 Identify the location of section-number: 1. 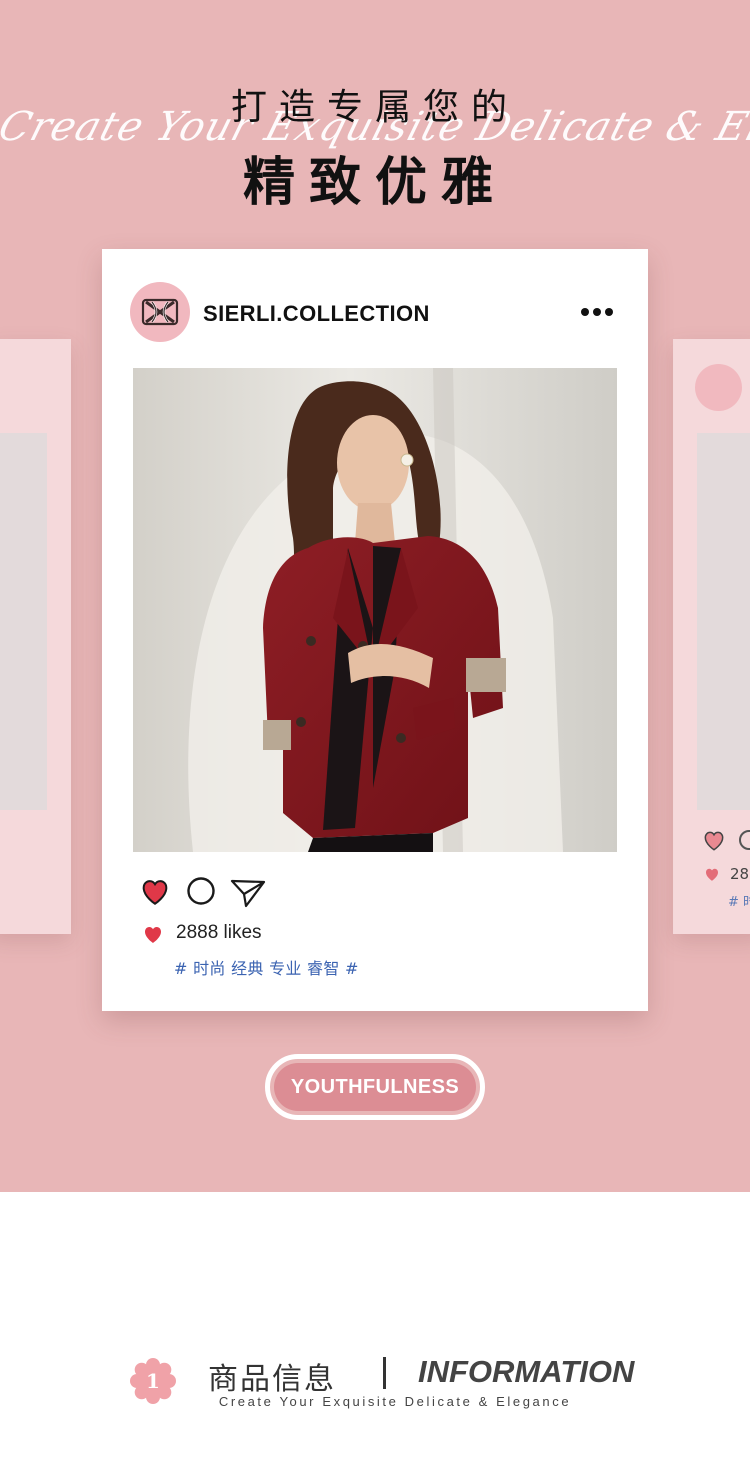
(153, 1381).